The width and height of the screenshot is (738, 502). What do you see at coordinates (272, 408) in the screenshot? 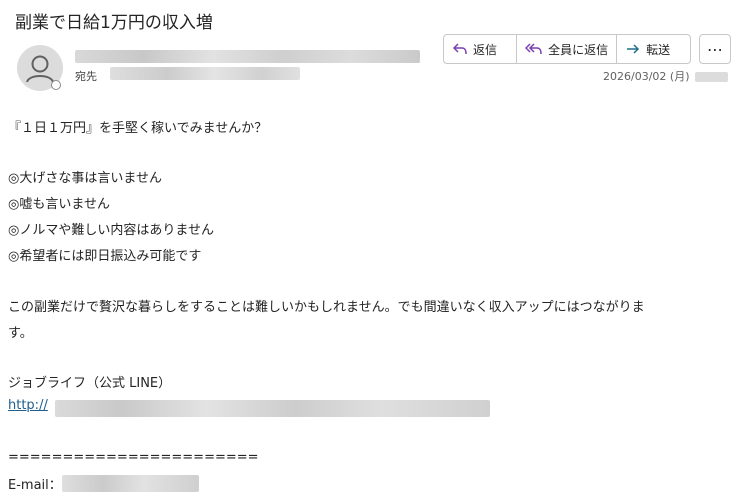
I see `link-url-redacted` at bounding box center [272, 408].